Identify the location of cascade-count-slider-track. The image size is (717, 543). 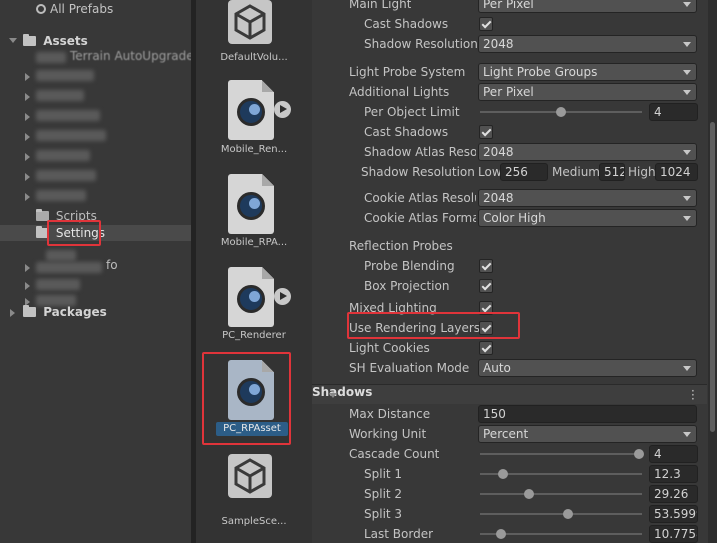
(561, 454).